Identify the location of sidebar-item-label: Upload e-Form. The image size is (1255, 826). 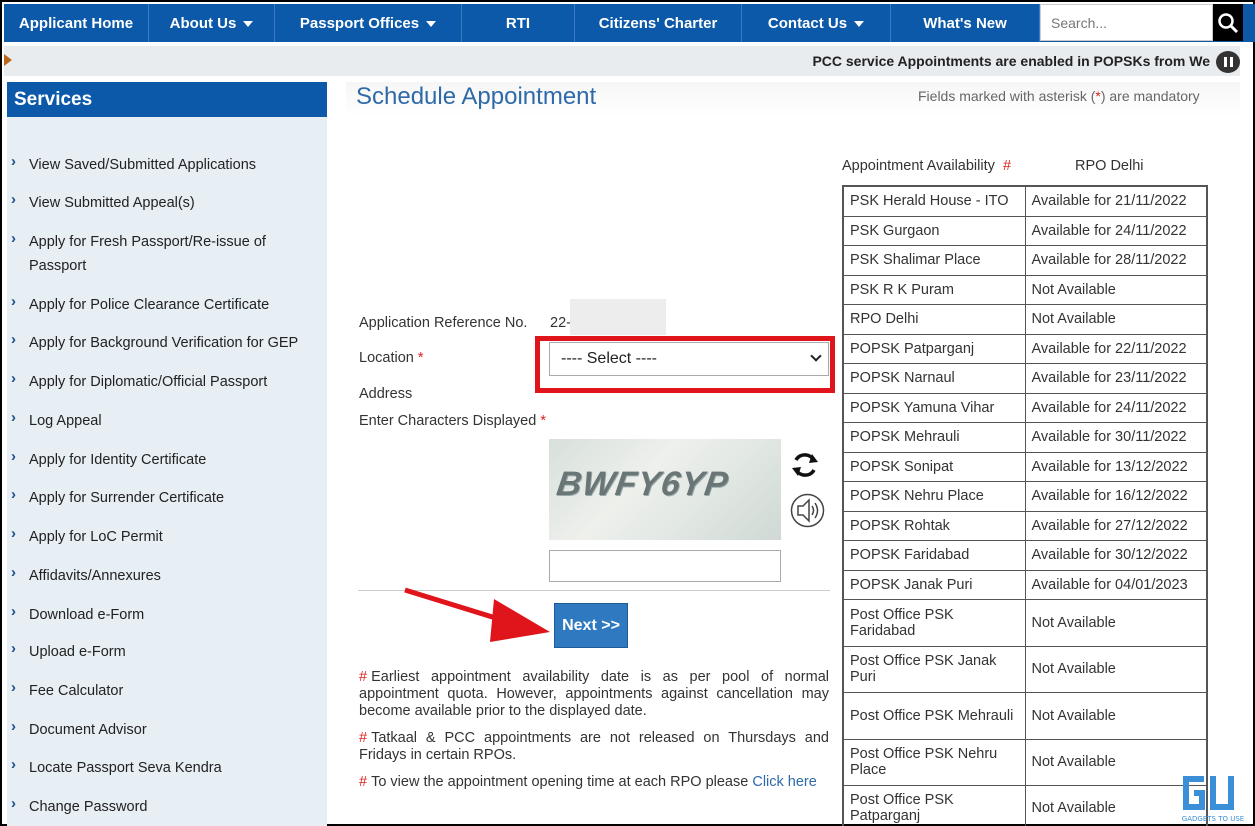
(77, 652).